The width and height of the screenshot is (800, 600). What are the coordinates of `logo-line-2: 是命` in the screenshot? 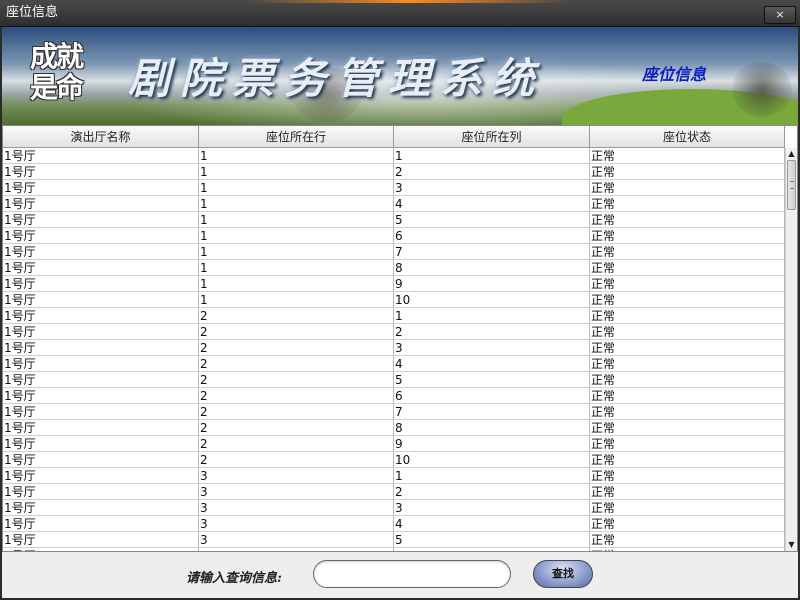 It's located at (57, 87).